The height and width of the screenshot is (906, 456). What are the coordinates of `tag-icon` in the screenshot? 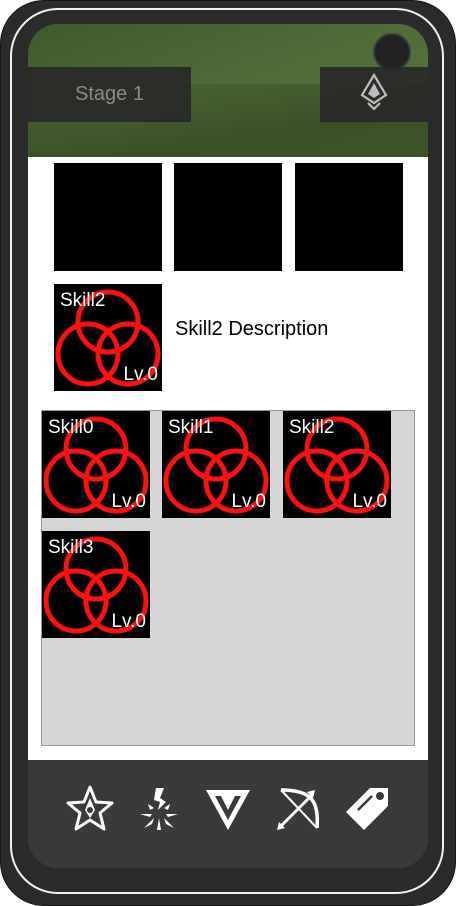 It's located at (367, 809).